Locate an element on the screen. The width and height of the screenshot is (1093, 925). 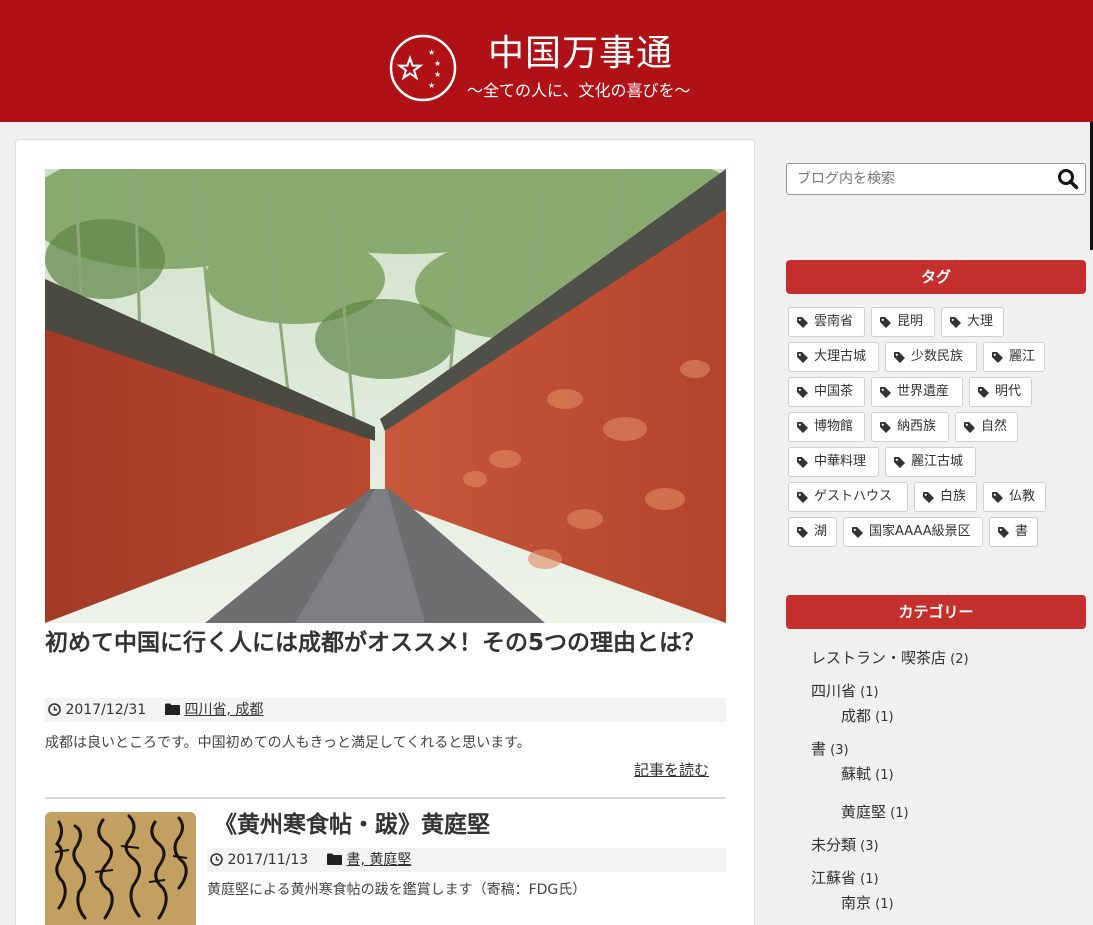
tag-label: 明代 is located at coordinates (1008, 391).